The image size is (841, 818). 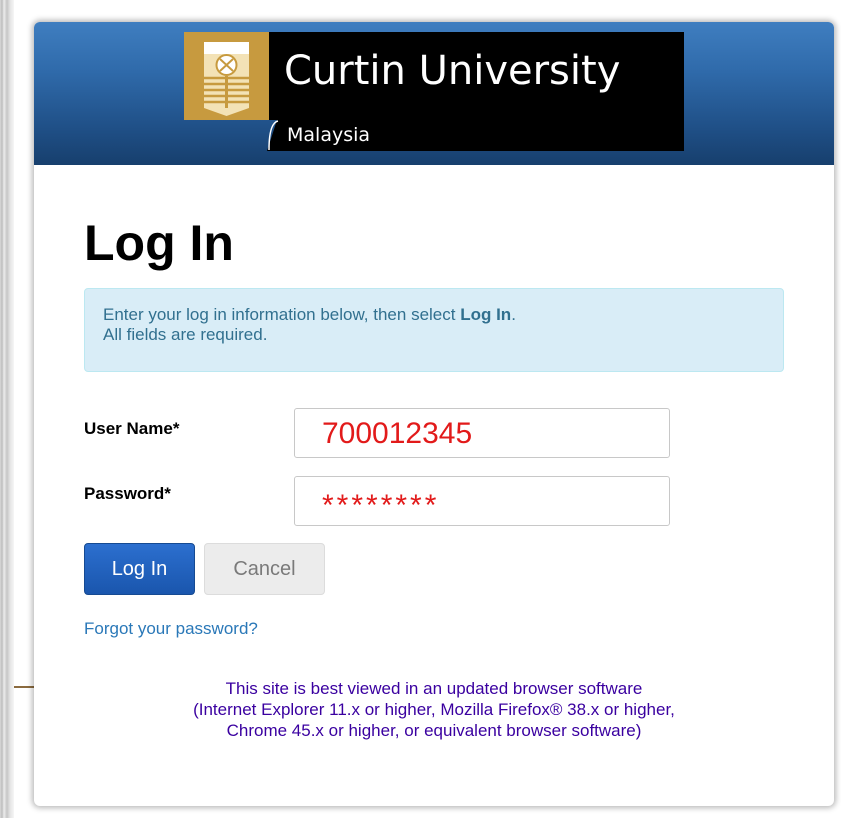 What do you see at coordinates (452, 71) in the screenshot?
I see `logo-title: Curtin University` at bounding box center [452, 71].